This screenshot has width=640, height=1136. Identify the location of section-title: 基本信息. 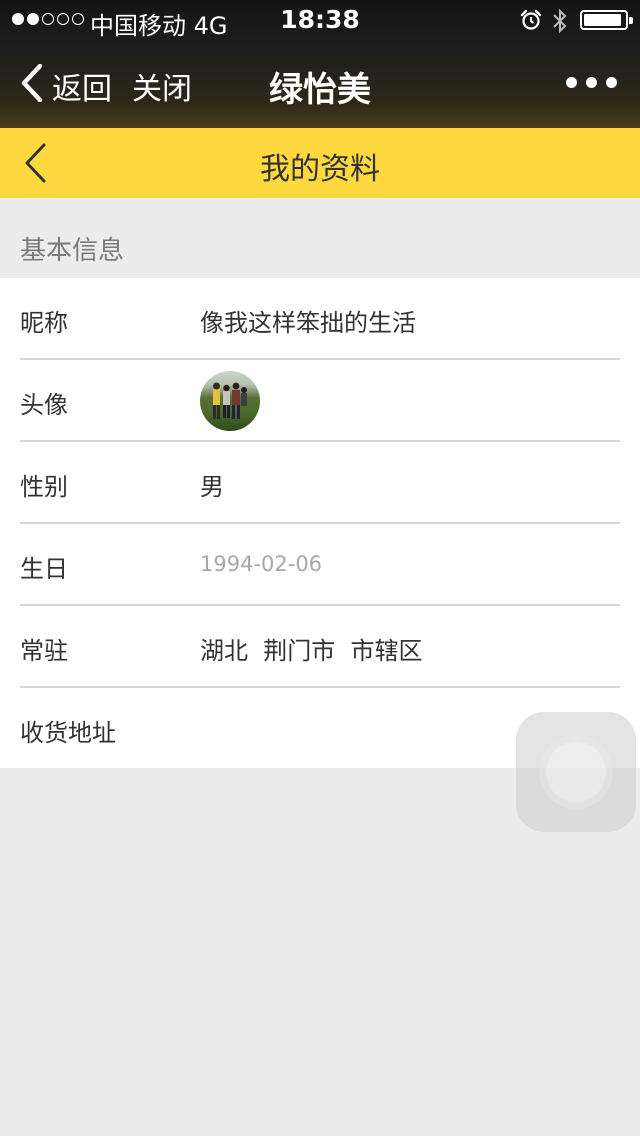
(72, 251).